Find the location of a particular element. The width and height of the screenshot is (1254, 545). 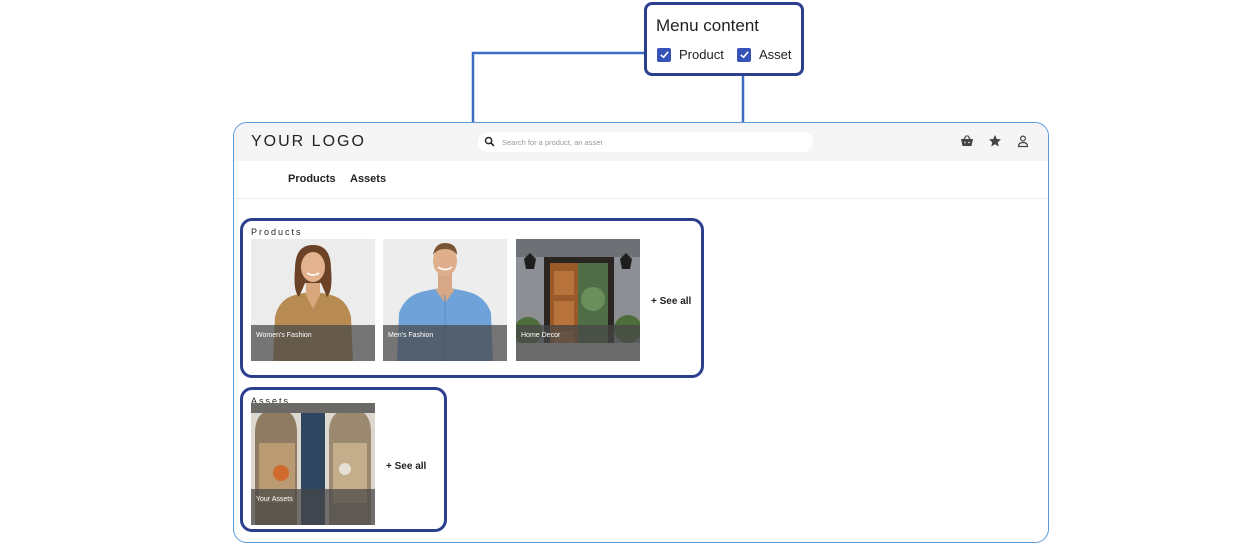

card-label: Men's Fashion is located at coordinates (411, 335).